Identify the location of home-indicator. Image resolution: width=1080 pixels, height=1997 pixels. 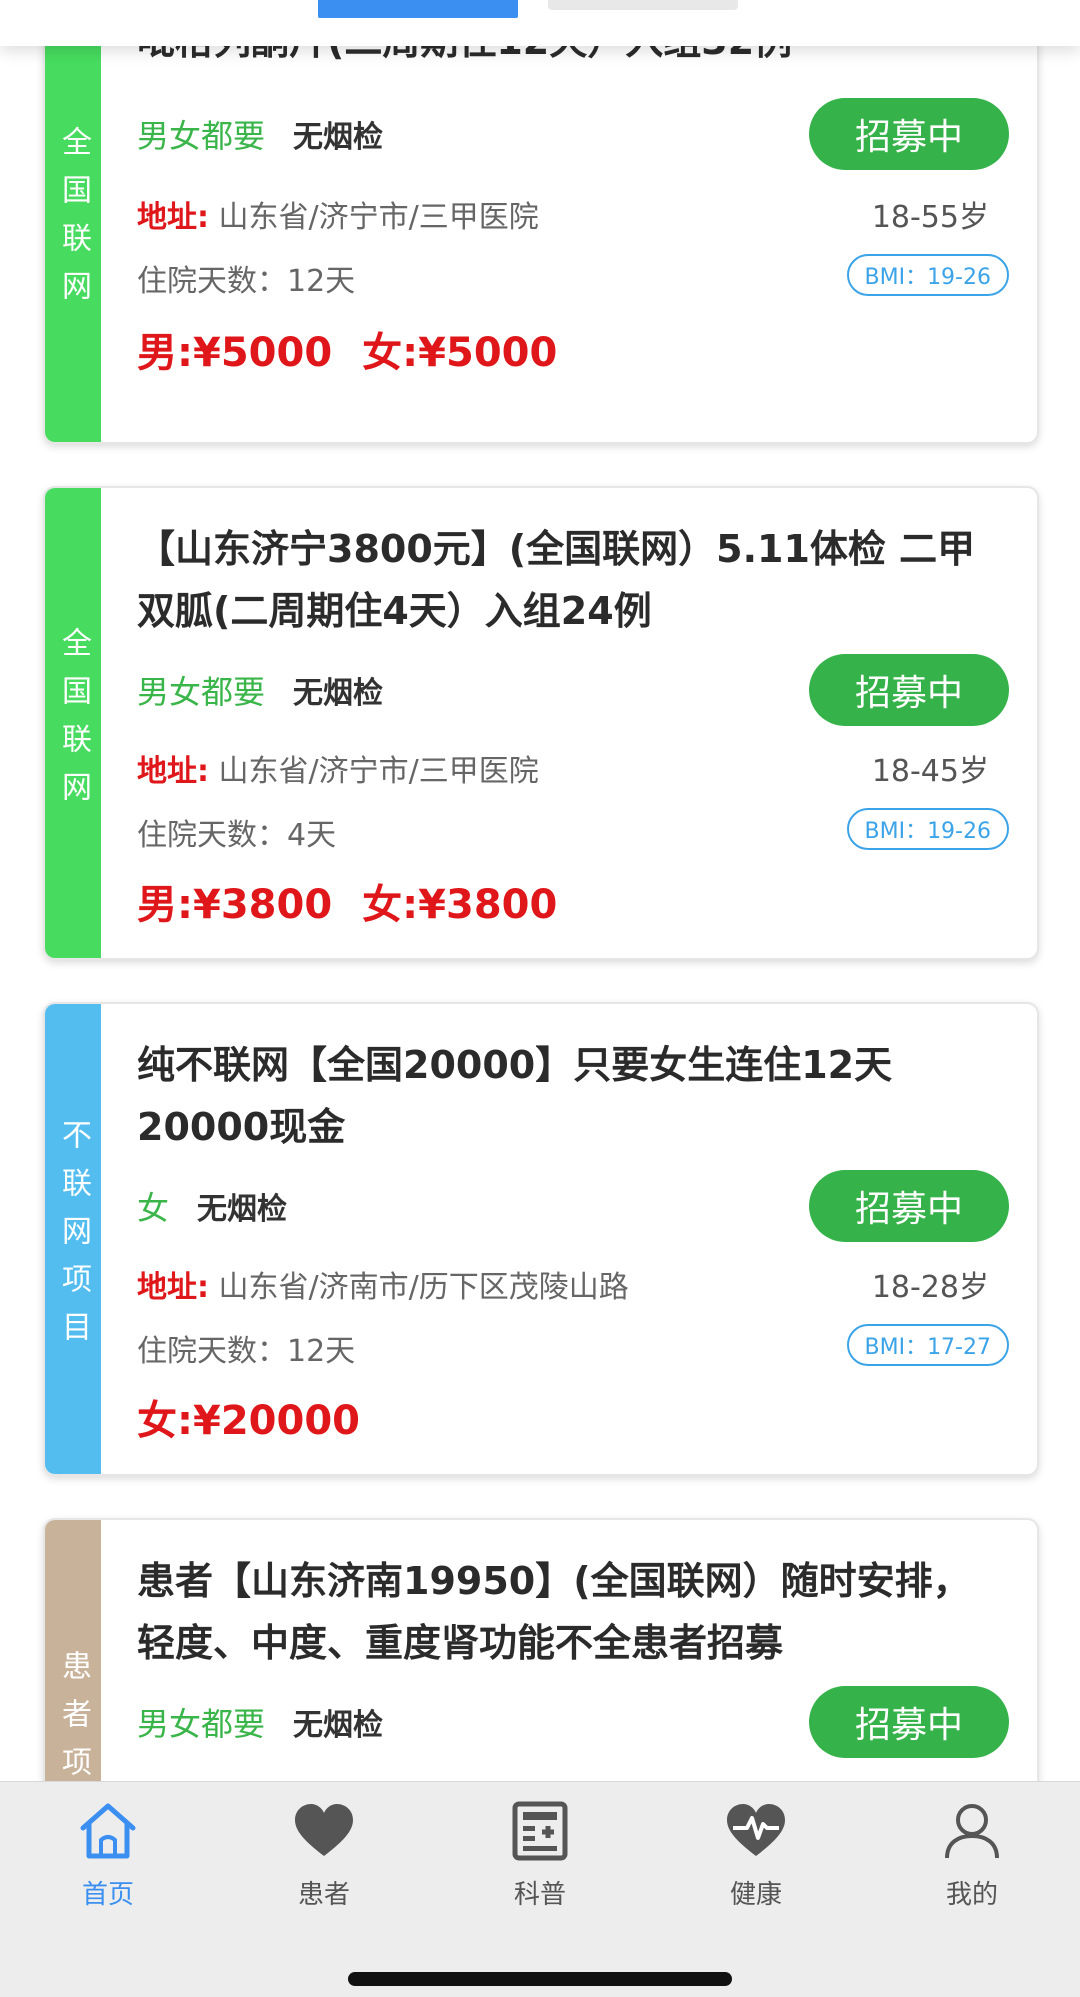
(540, 1979).